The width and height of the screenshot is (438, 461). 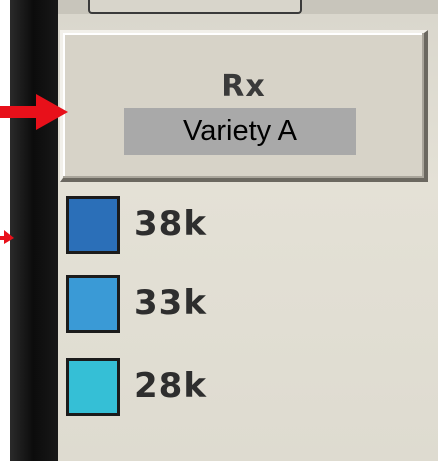 I want to click on legend-item: 33k, so click(x=216, y=308).